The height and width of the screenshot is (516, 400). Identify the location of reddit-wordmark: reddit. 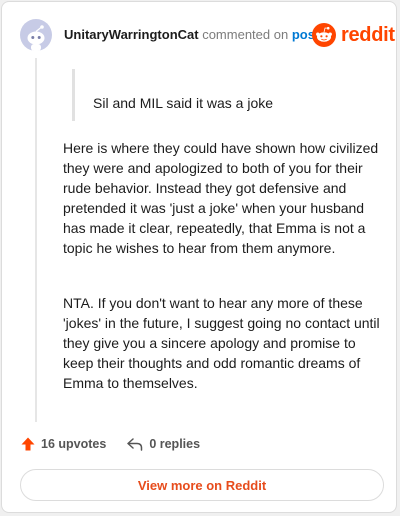
(368, 34).